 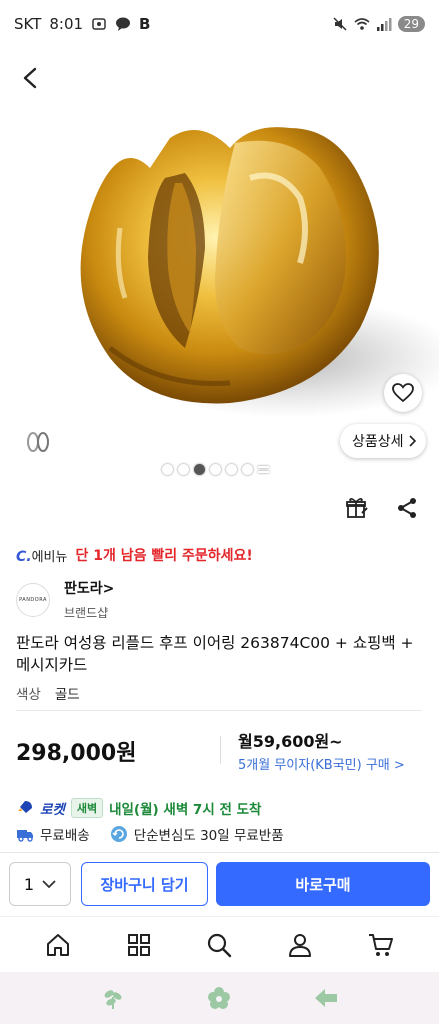 What do you see at coordinates (123, 24) in the screenshot?
I see `talk-icon` at bounding box center [123, 24].